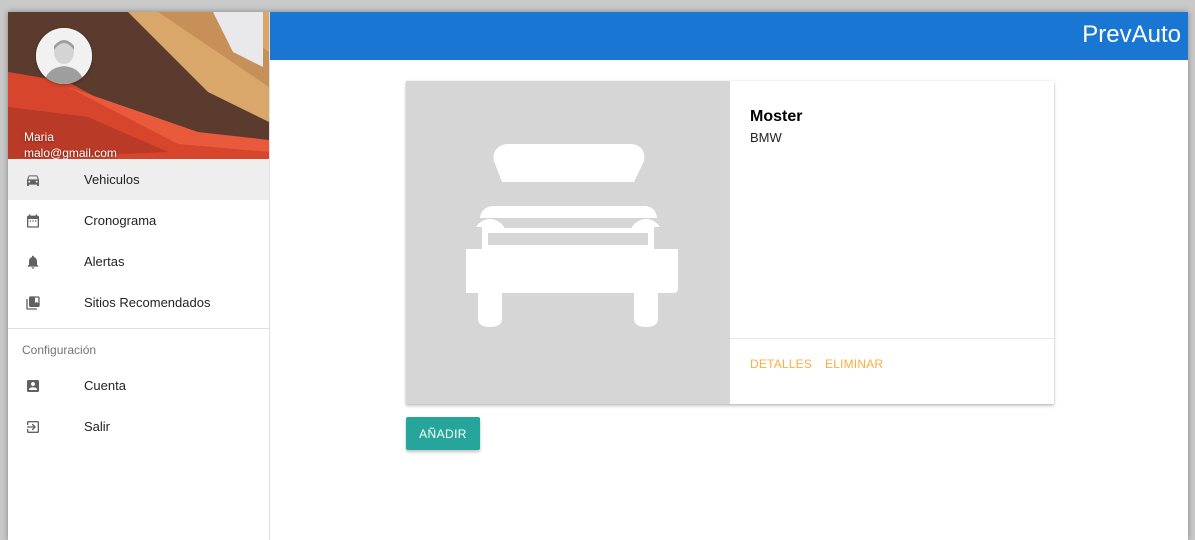  What do you see at coordinates (147, 302) in the screenshot?
I see `sidebar-item-label: Sitios Recomendados` at bounding box center [147, 302].